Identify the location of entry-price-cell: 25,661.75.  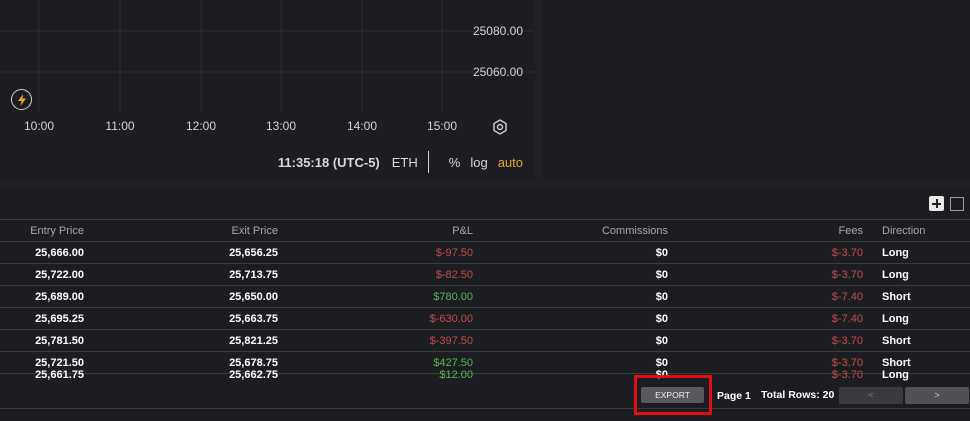
(59, 375).